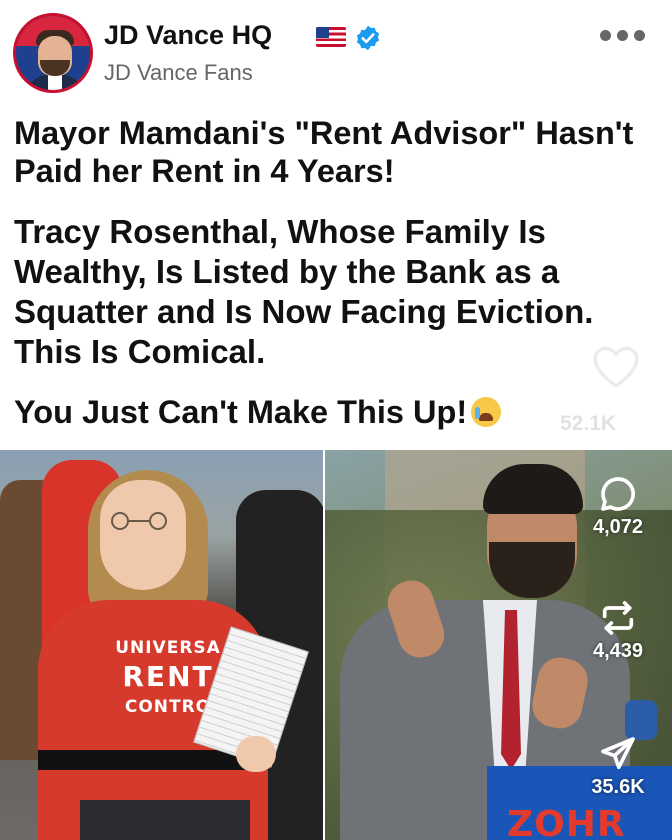 The image size is (672, 840). I want to click on tagline-text: You Just Can't Make This Up!, so click(241, 412).